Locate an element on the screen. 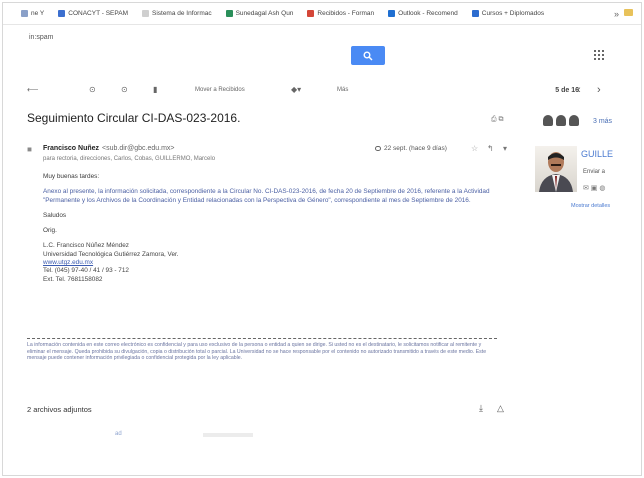 The height and width of the screenshot is (478, 644). sender-email: <sub.dir@gbc.edu.mx> is located at coordinates (138, 148).